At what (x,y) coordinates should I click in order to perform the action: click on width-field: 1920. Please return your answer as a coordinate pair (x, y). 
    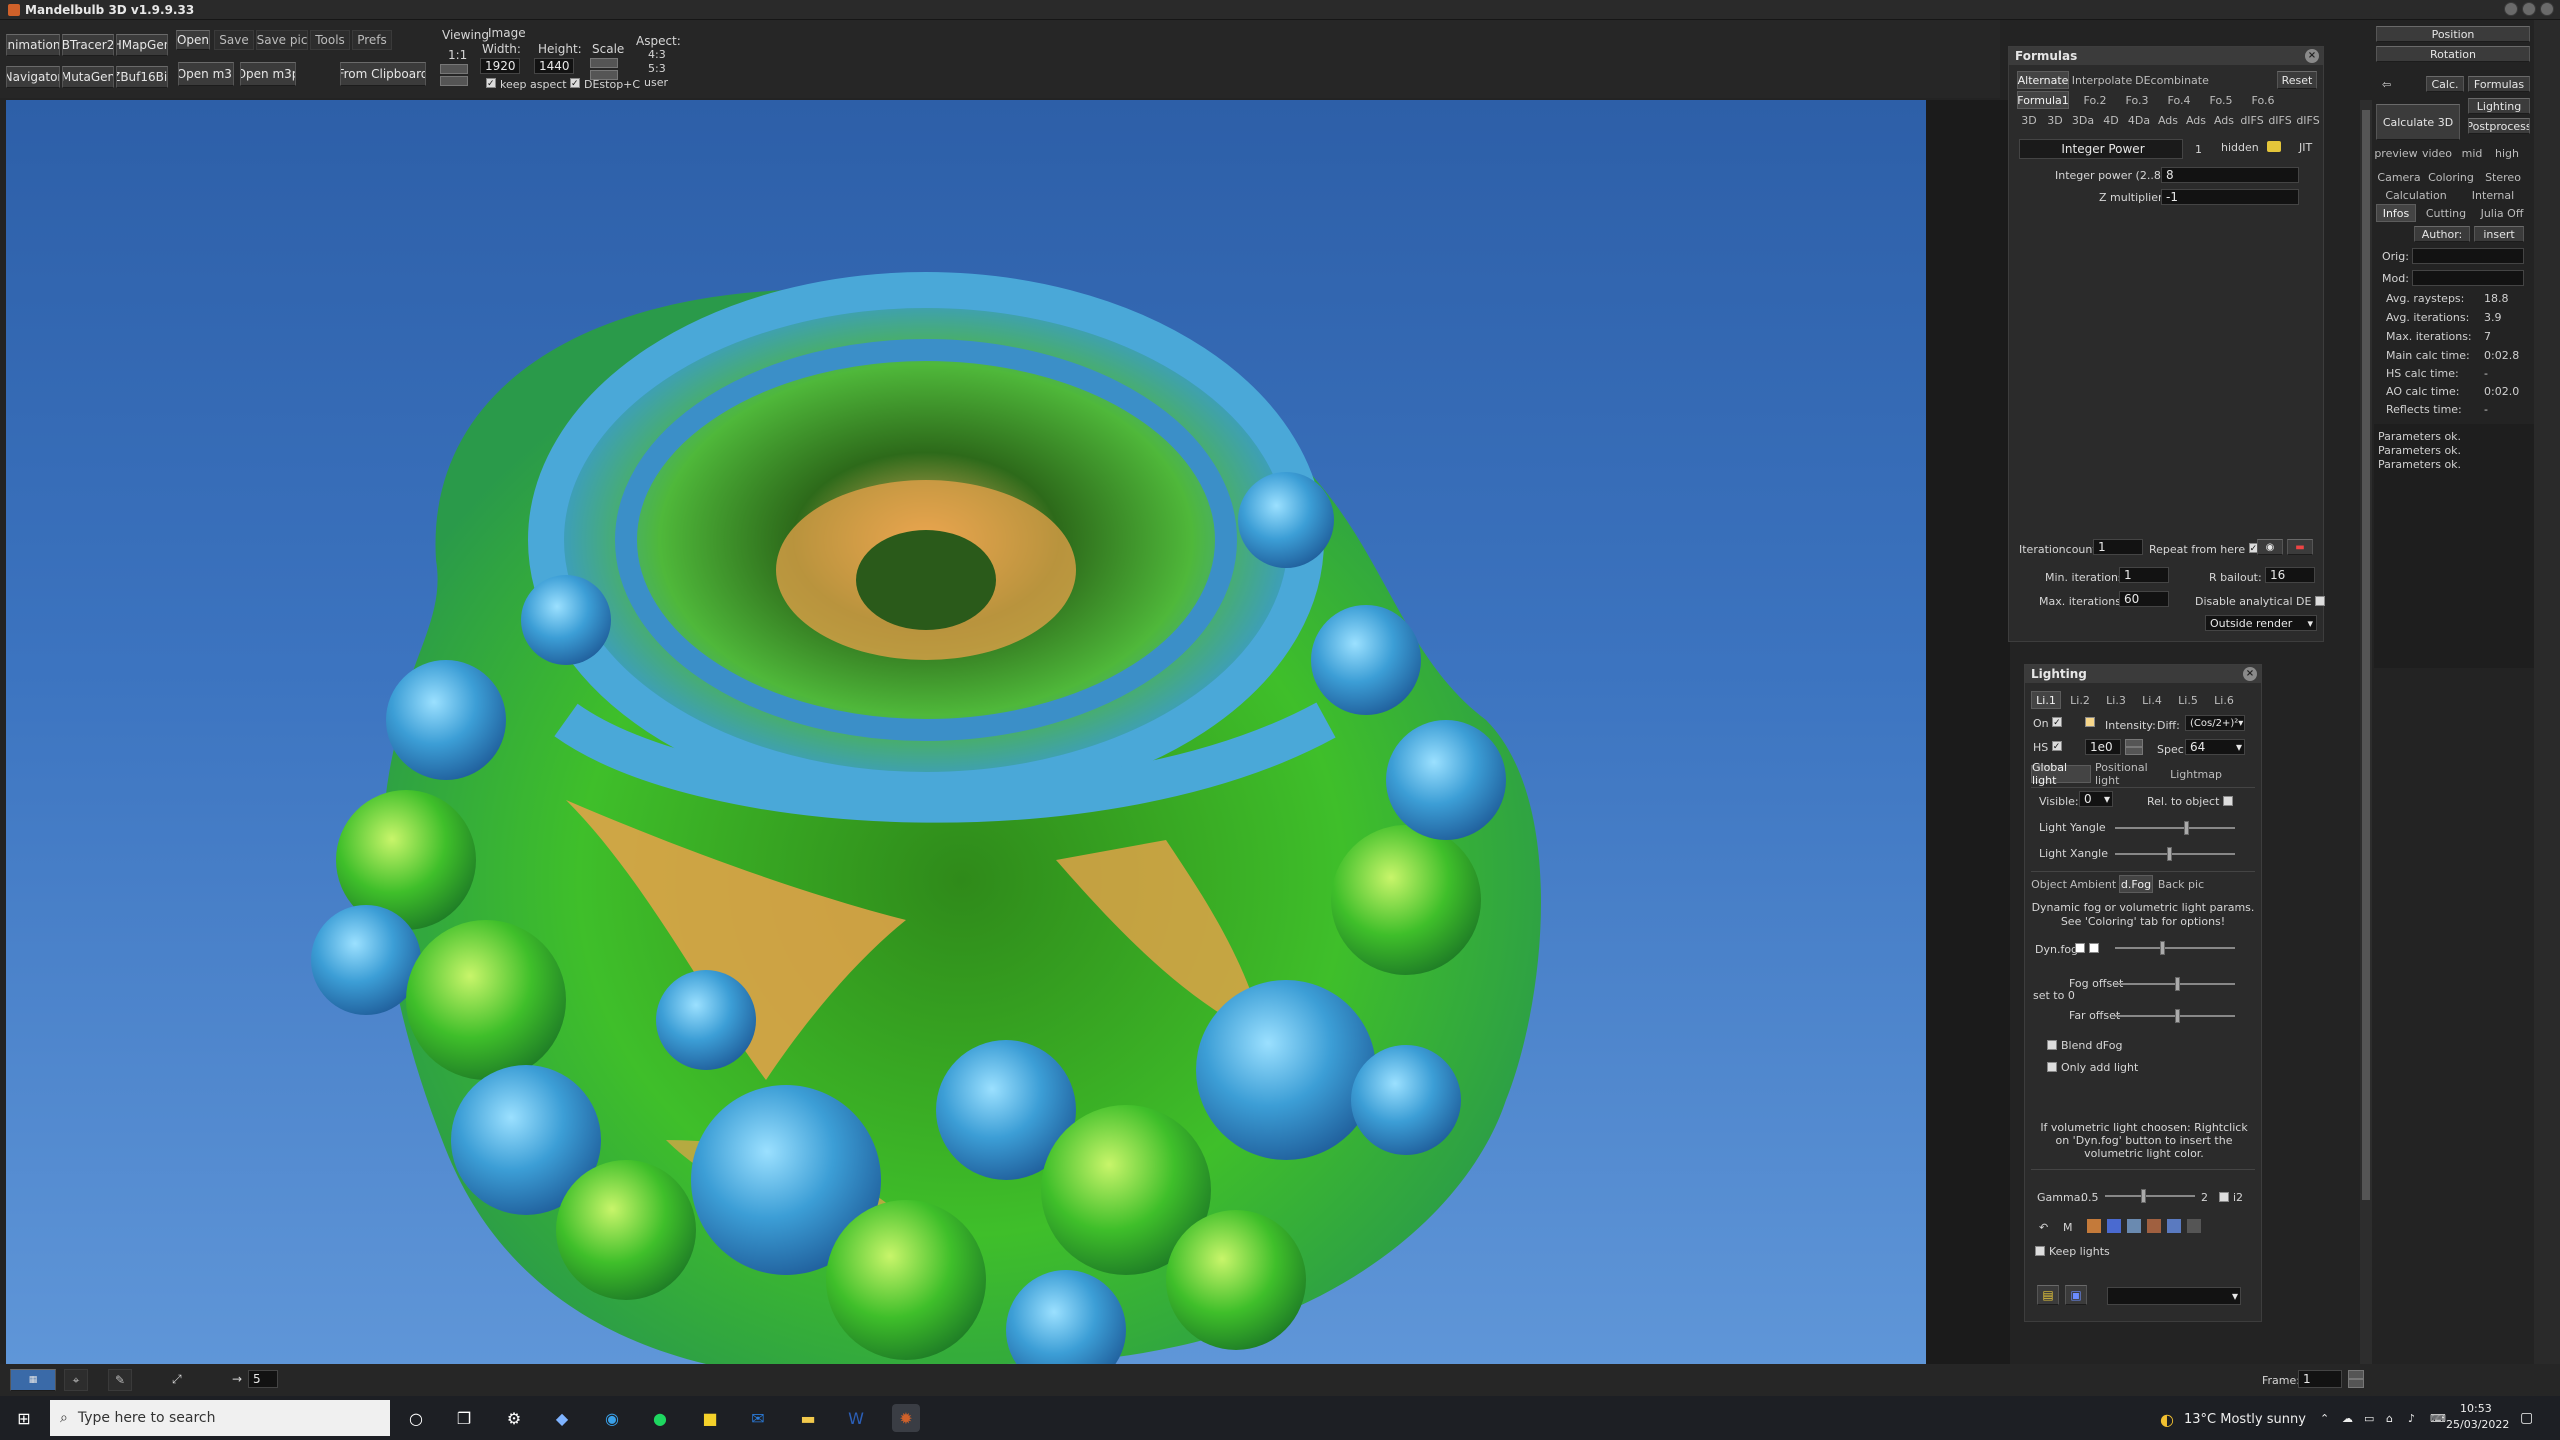
    Looking at the image, I should click on (500, 66).